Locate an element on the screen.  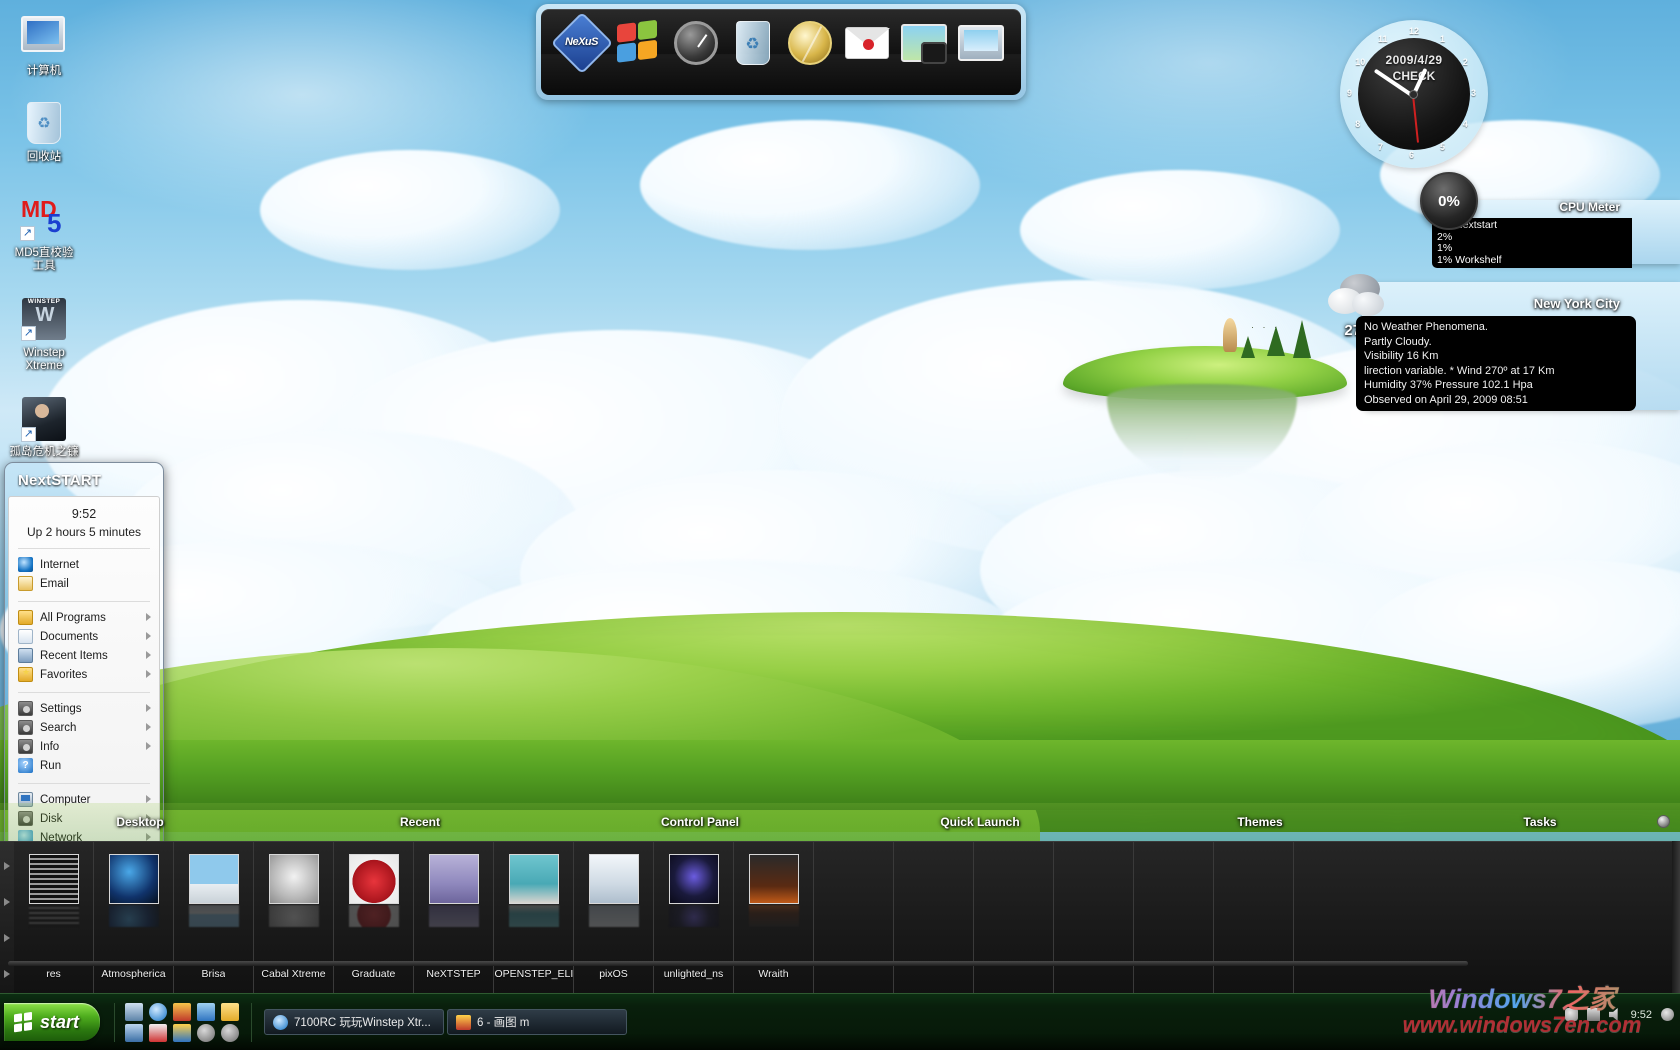
taskbar-window-button: 6 - 画图 m is located at coordinates (537, 1022).